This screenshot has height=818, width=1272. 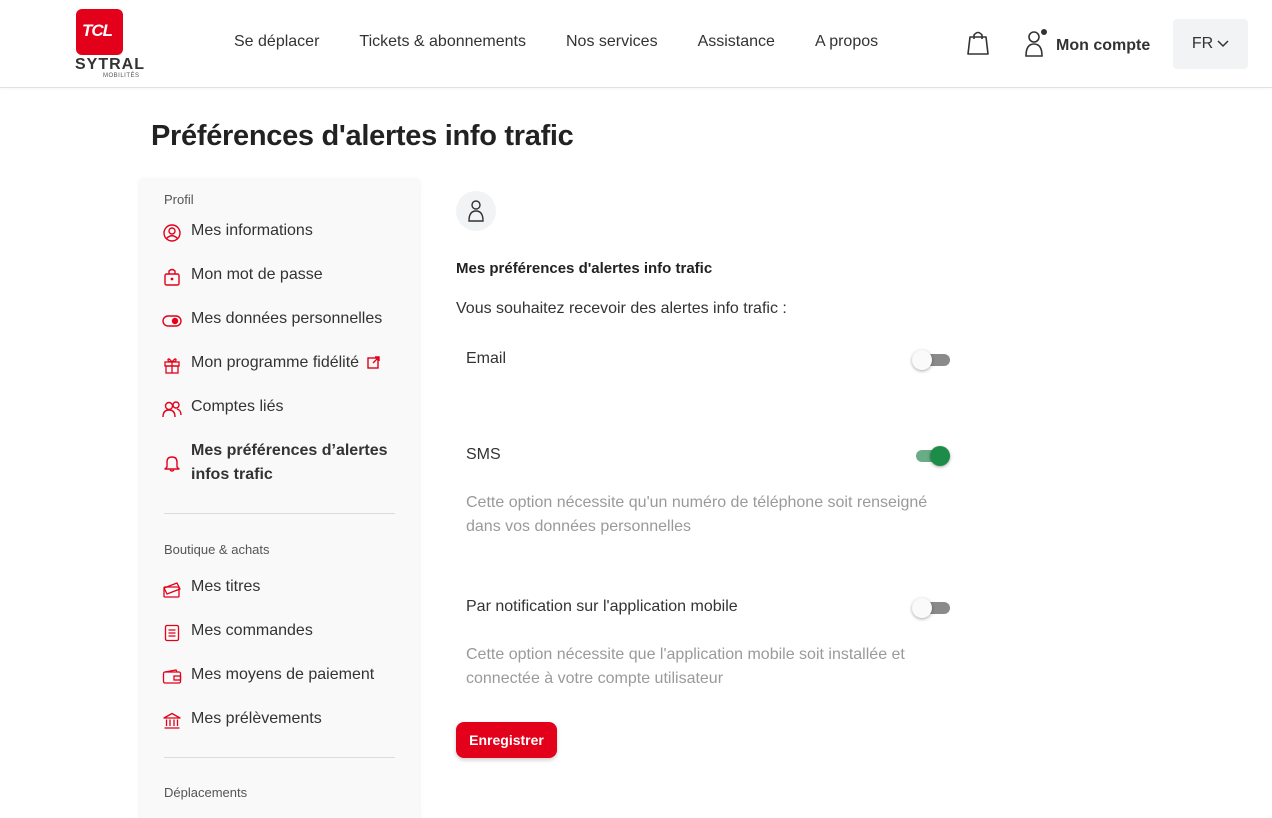 What do you see at coordinates (172, 463) in the screenshot?
I see `bell-icon` at bounding box center [172, 463].